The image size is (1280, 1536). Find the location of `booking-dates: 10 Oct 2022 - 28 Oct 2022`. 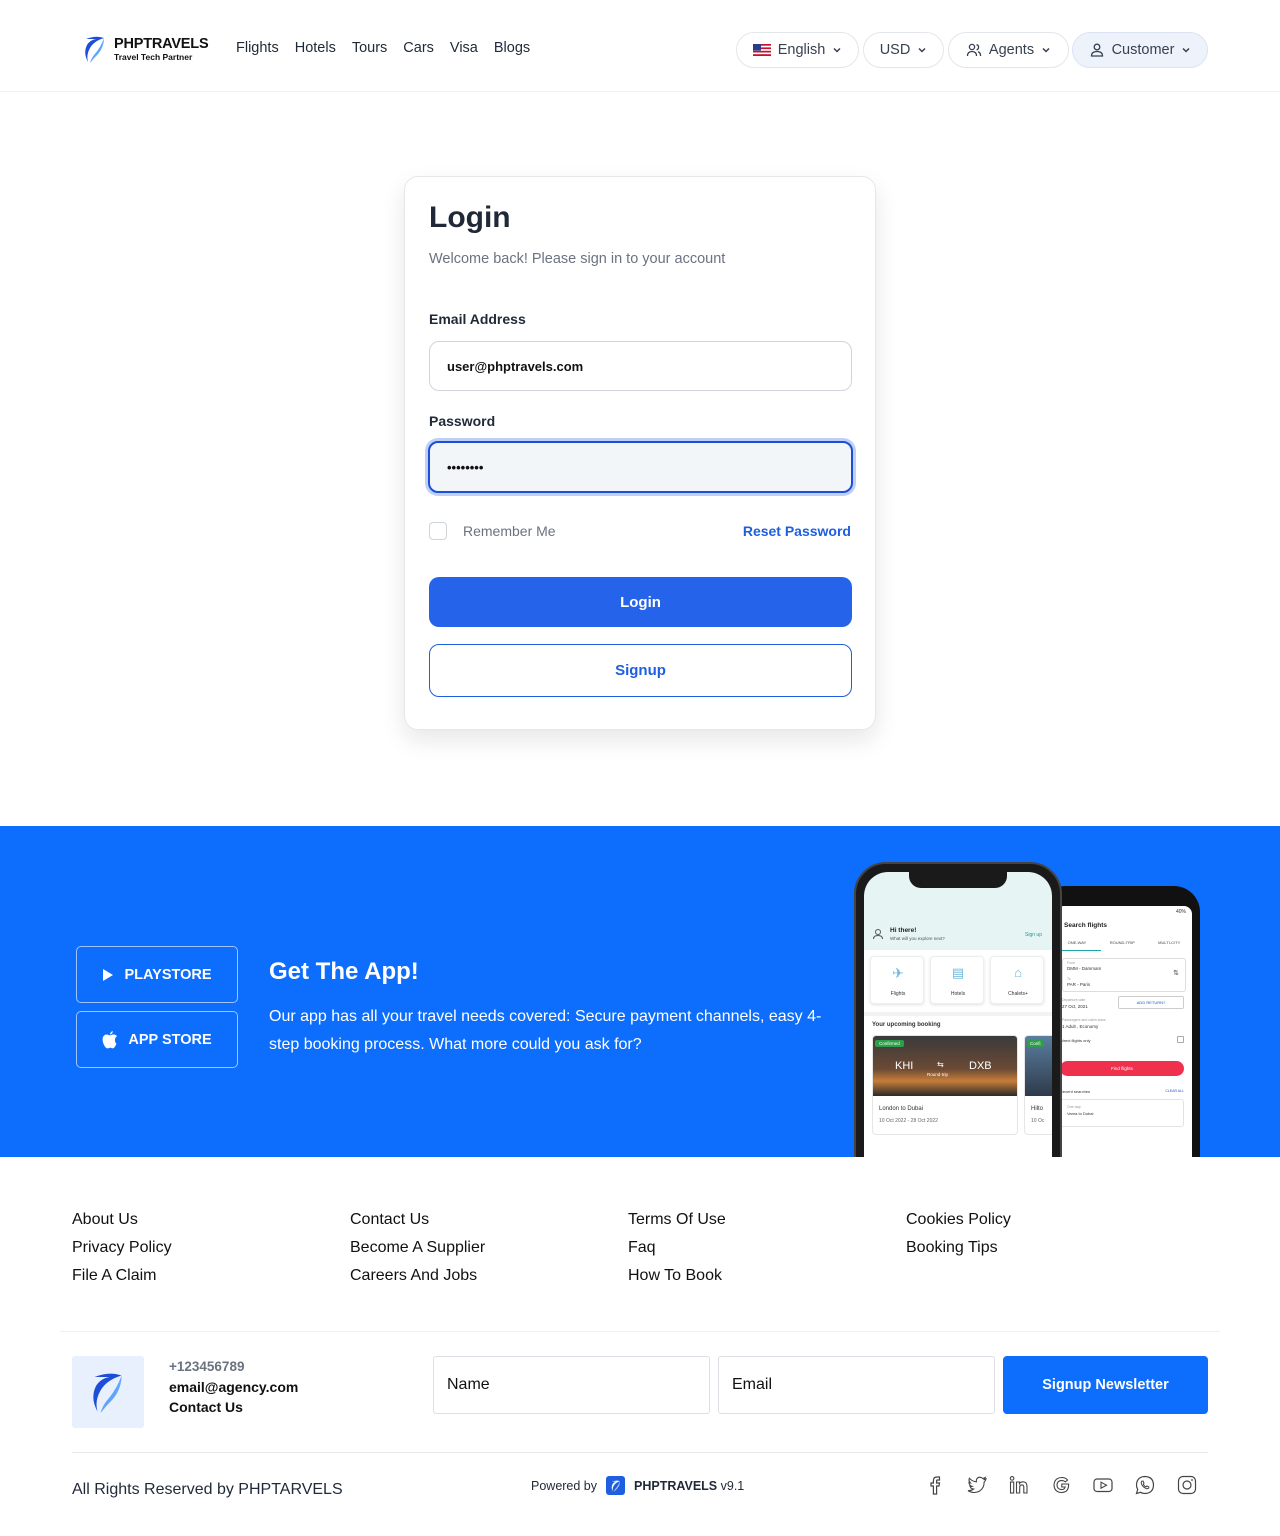

booking-dates: 10 Oct 2022 - 28 Oct 2022 is located at coordinates (908, 1121).